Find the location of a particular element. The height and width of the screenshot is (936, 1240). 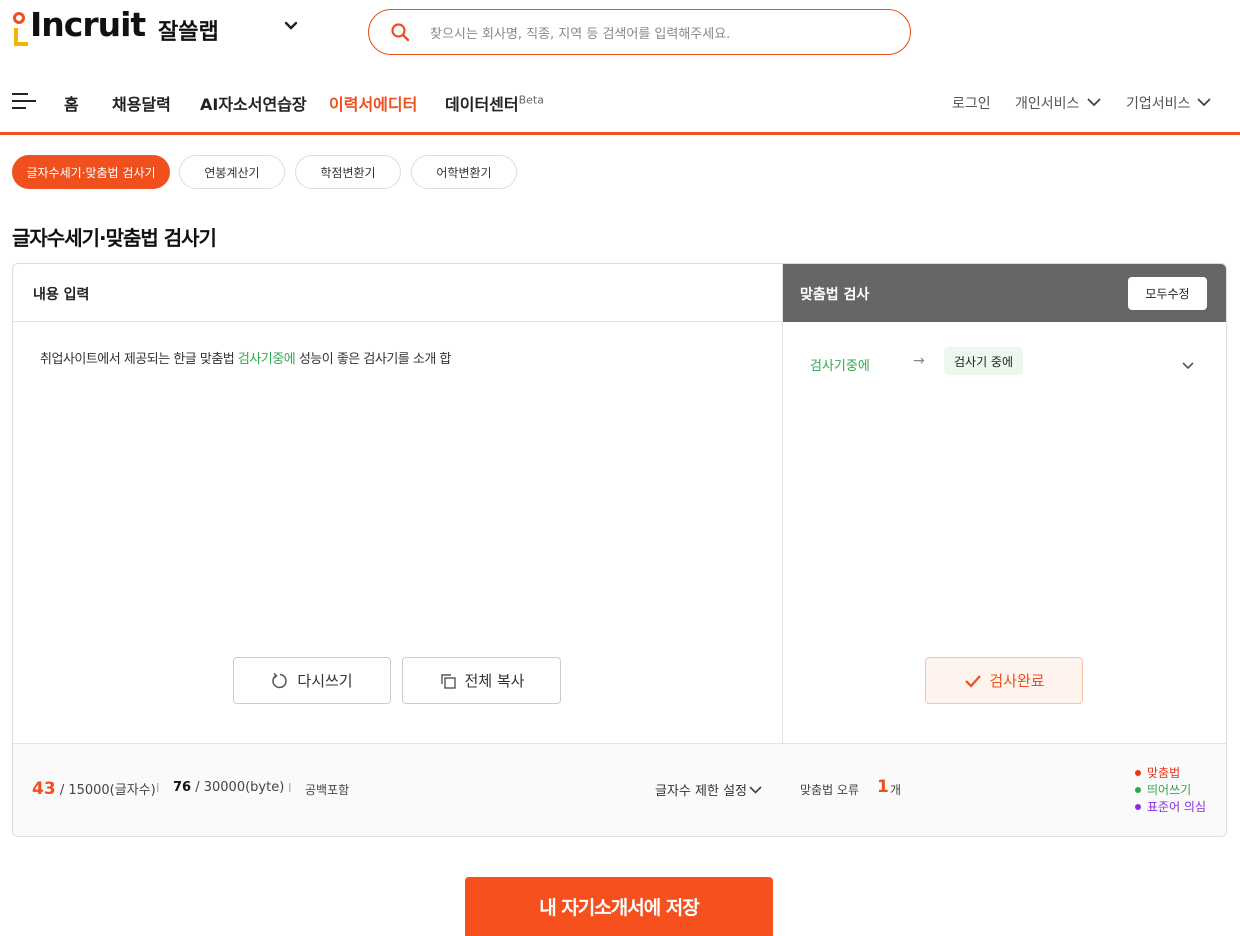

copy-icon is located at coordinates (448, 681).